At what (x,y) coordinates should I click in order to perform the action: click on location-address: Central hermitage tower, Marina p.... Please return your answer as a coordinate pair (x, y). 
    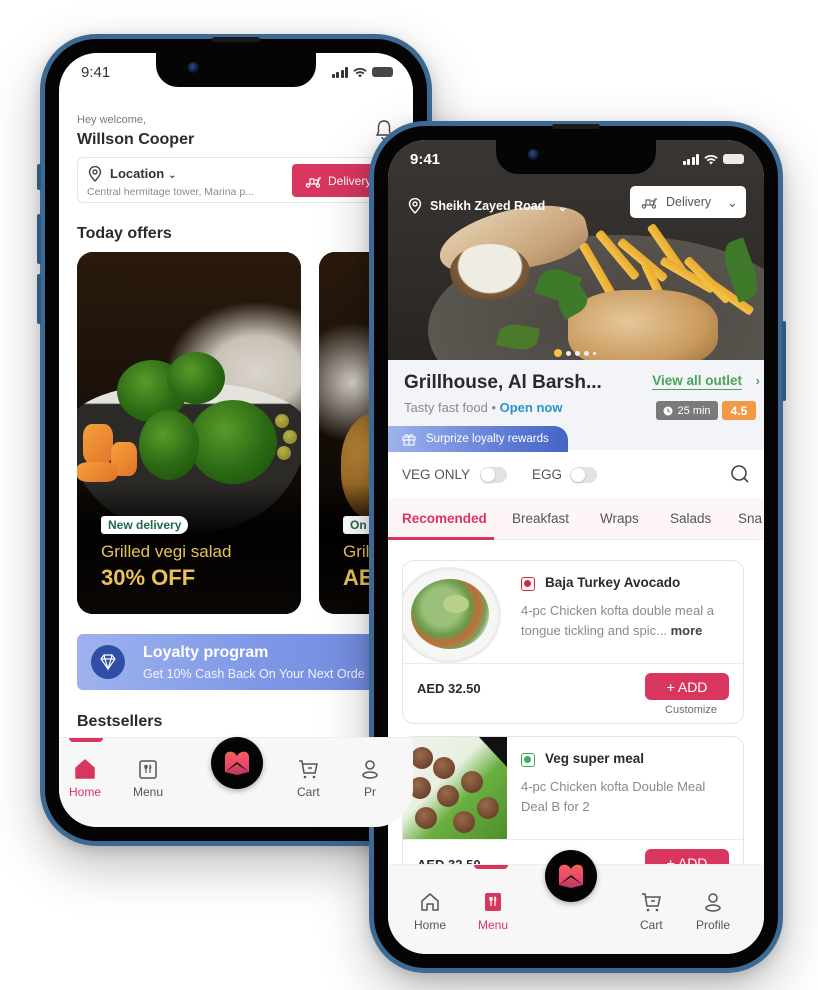
    Looking at the image, I should click on (170, 192).